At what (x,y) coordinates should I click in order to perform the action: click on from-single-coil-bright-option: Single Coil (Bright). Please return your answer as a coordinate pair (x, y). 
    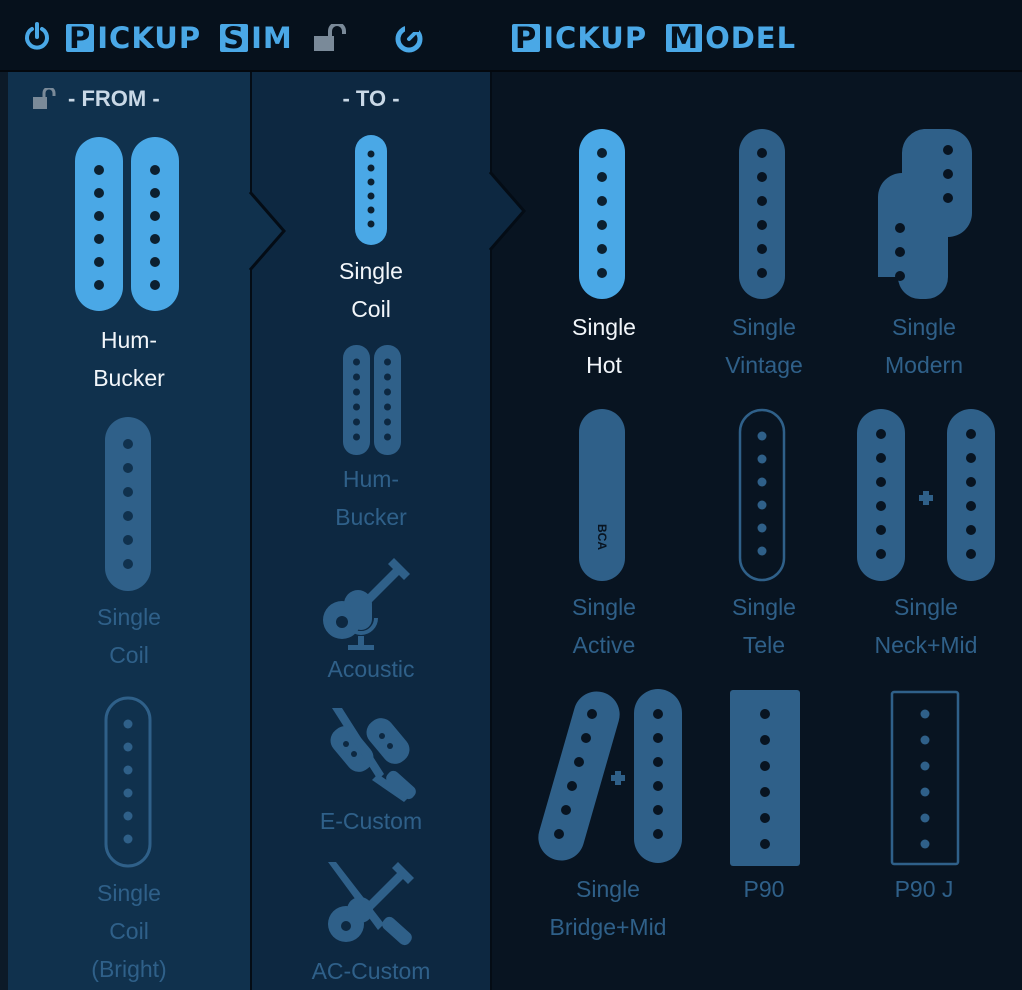
    Looking at the image, I should click on (129, 840).